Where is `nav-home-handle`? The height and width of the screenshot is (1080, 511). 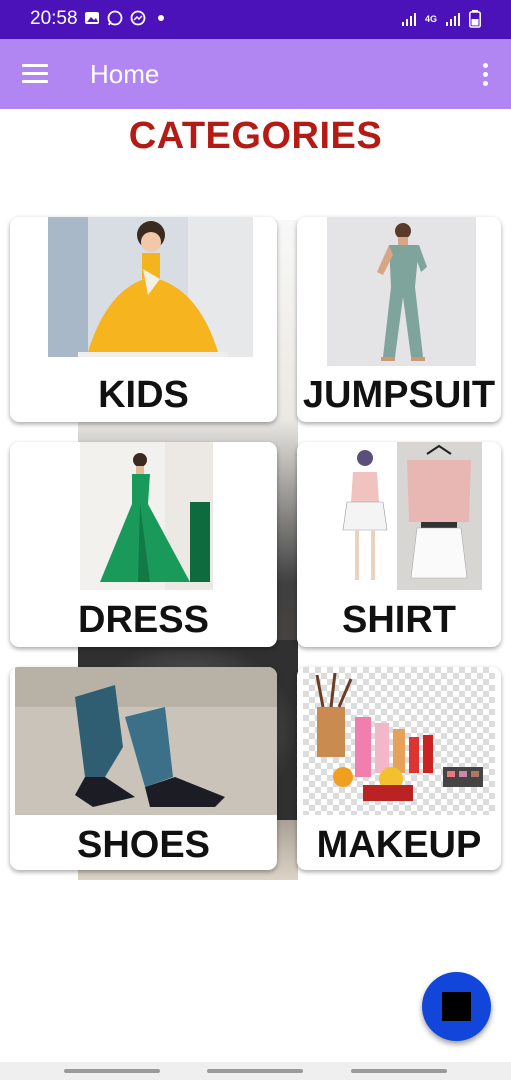 nav-home-handle is located at coordinates (255, 1071).